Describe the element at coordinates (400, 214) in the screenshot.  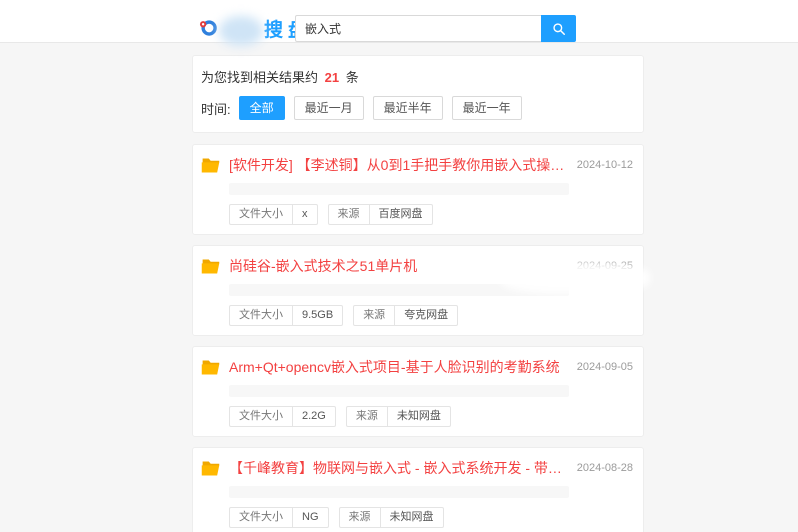
I see `source-value: 百度网盘` at that location.